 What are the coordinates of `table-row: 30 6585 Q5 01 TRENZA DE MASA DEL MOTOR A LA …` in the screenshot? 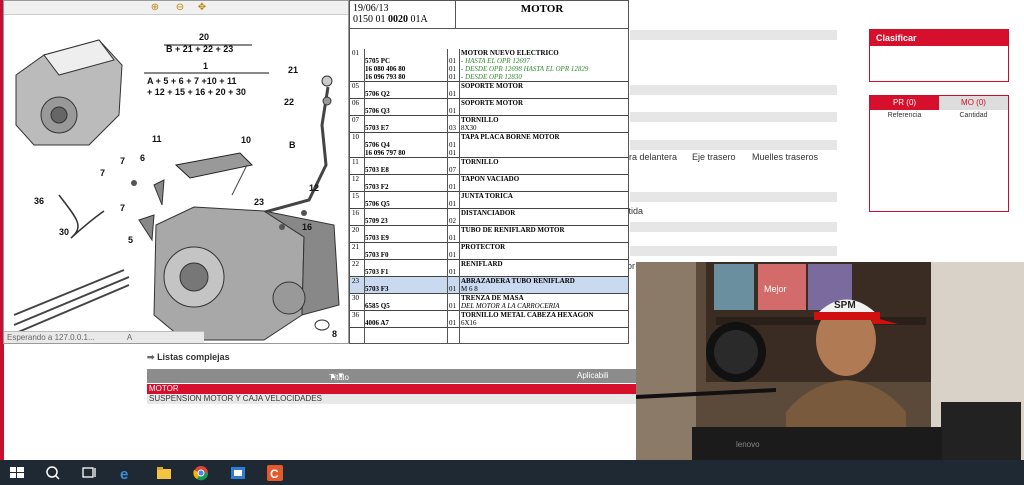 It's located at (489, 302).